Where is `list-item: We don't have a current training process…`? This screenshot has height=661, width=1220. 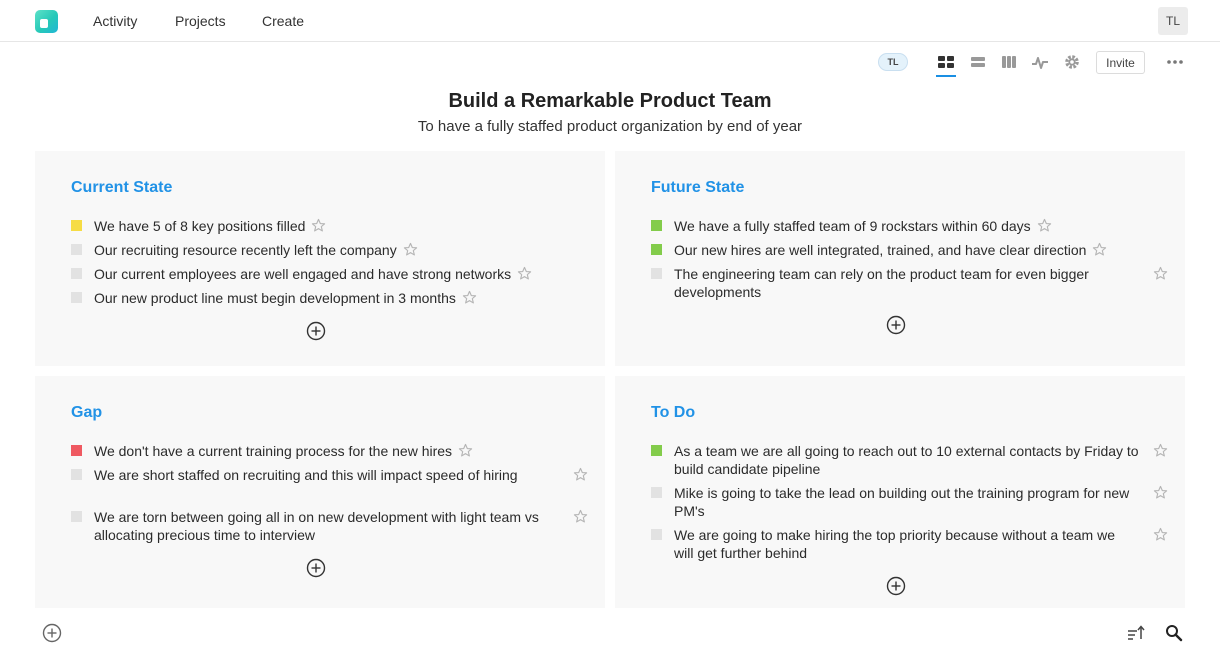
list-item: We don't have a current training process… is located at coordinates (272, 451).